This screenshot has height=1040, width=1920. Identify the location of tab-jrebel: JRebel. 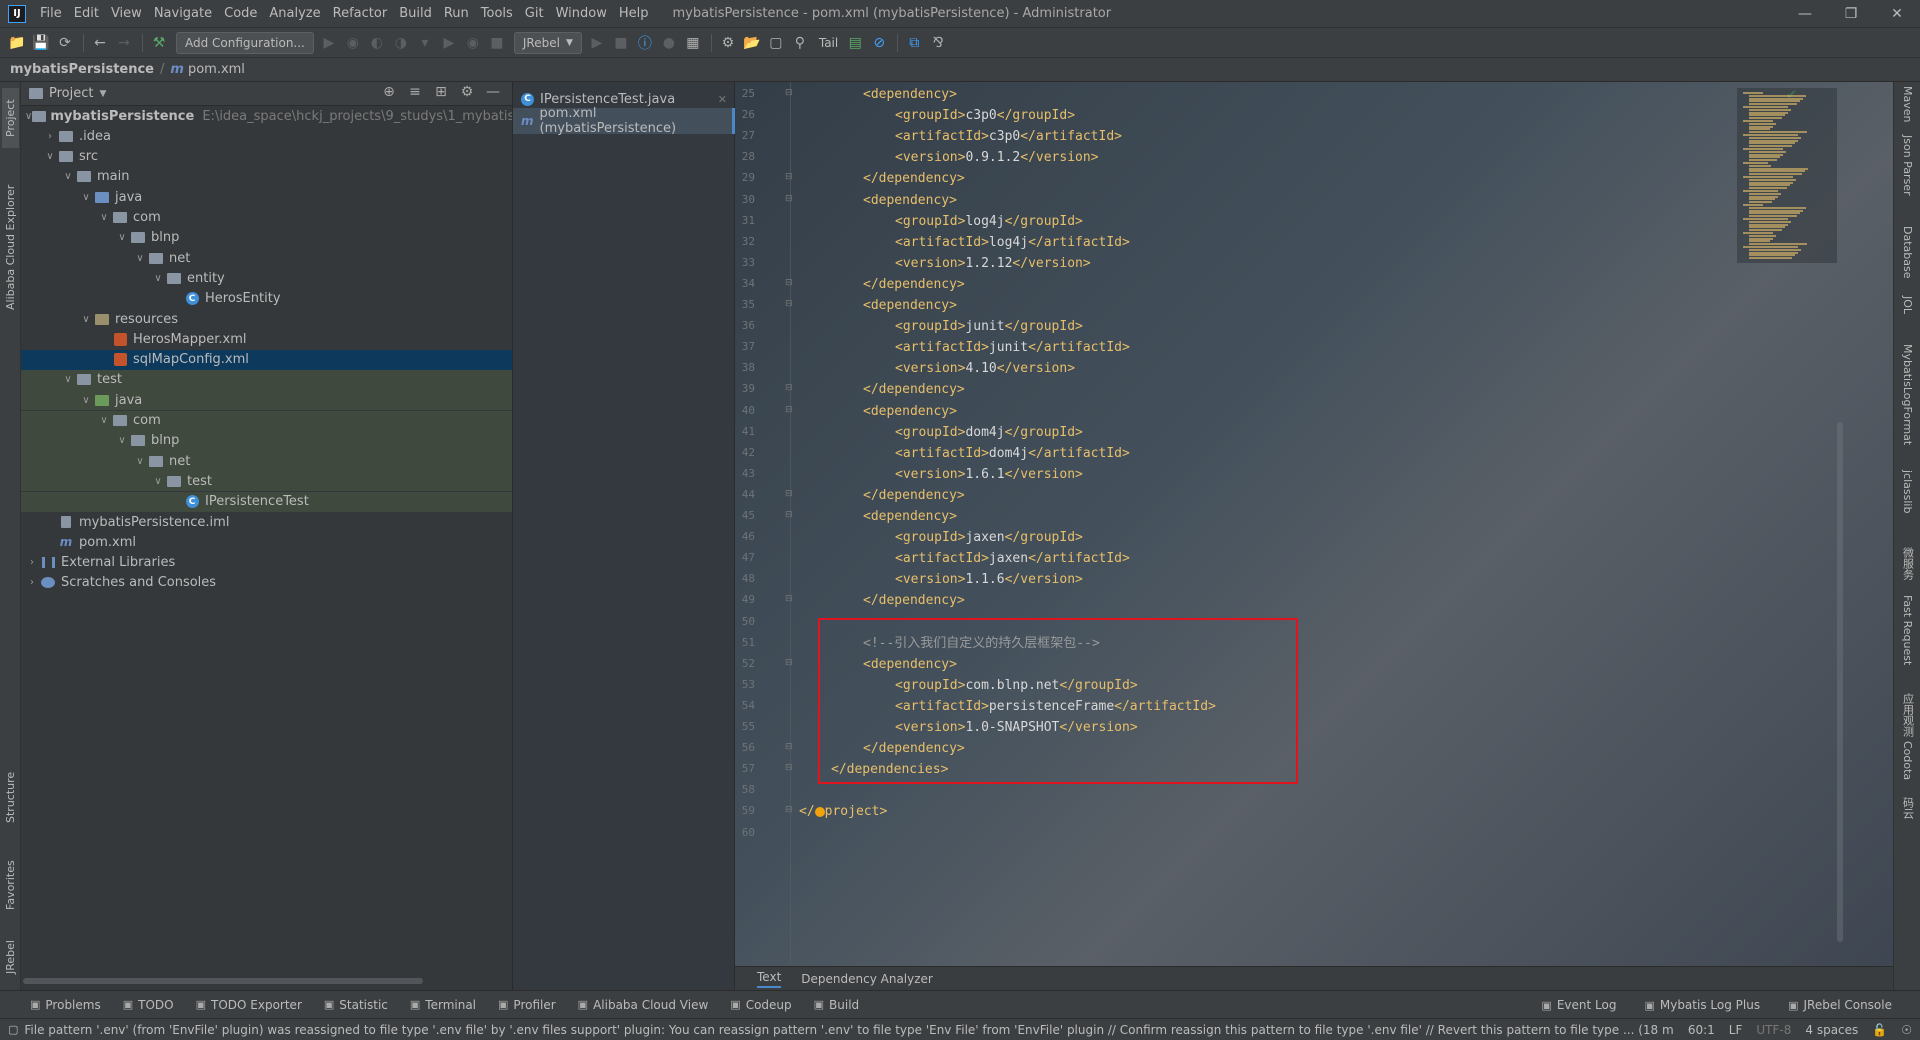
(10, 957).